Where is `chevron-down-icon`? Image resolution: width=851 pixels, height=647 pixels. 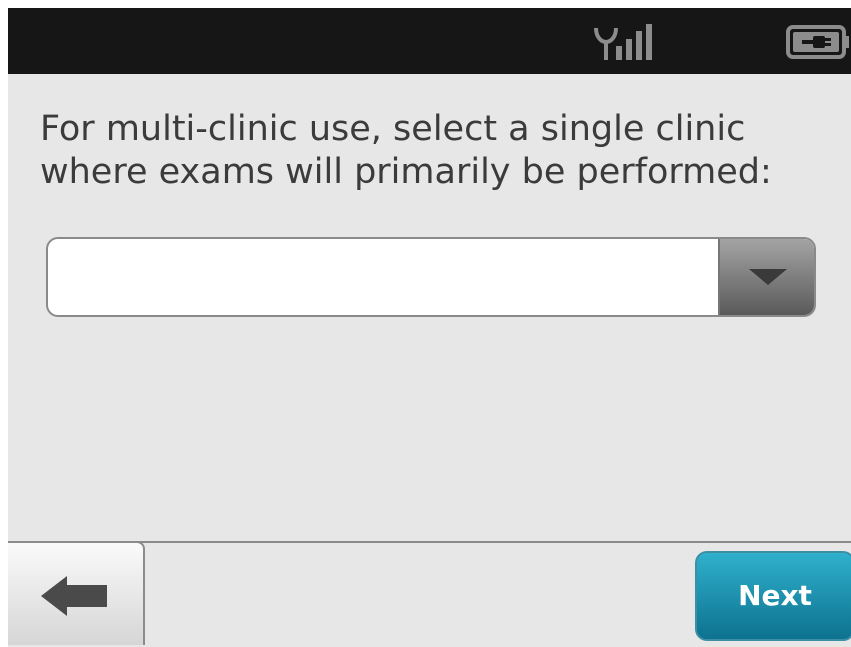 chevron-down-icon is located at coordinates (768, 277).